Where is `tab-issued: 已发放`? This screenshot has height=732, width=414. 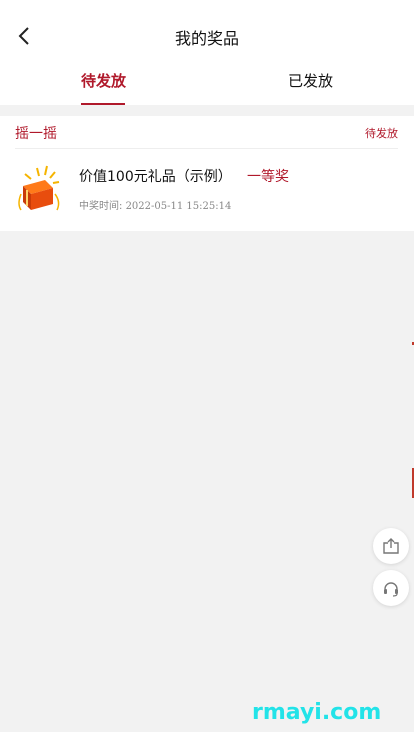 tab-issued: 已发放 is located at coordinates (310, 84).